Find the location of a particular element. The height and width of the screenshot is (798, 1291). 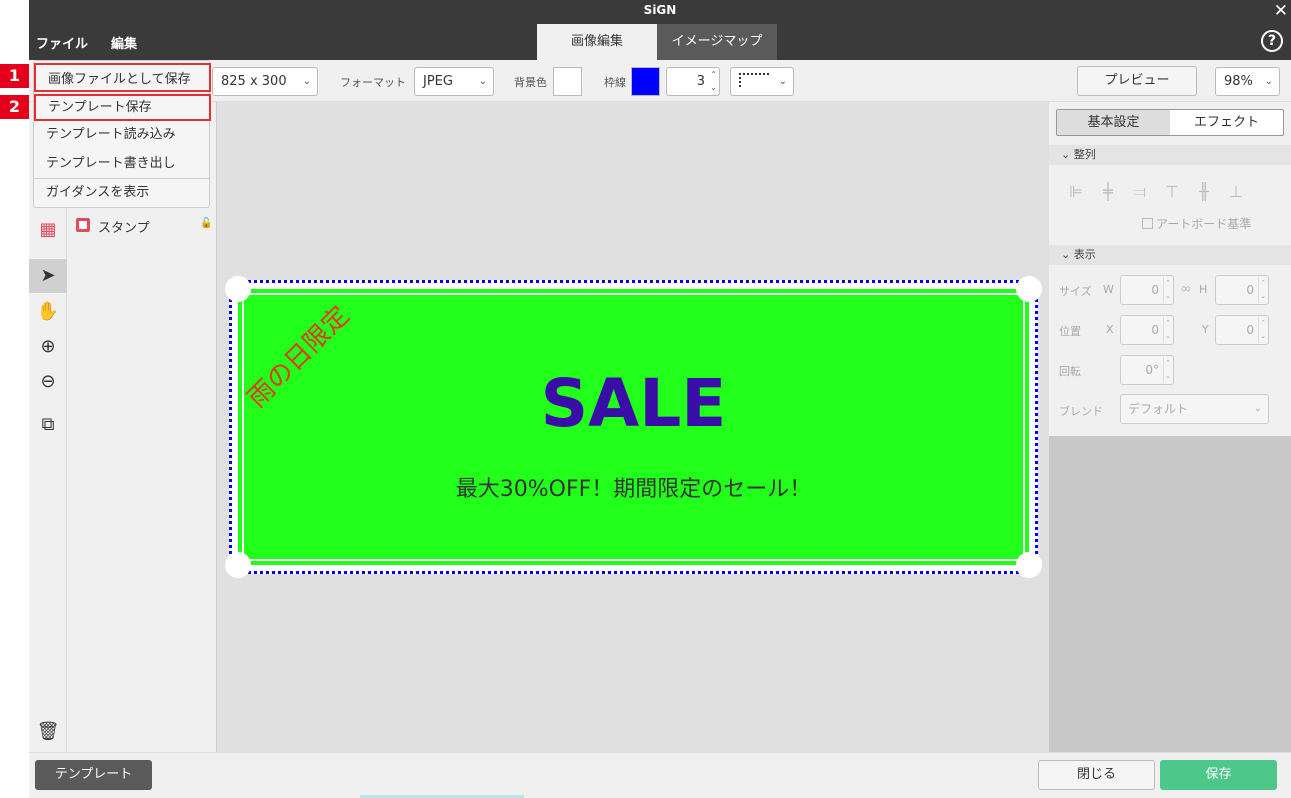

display-section-label: 表示 is located at coordinates (1084, 254).